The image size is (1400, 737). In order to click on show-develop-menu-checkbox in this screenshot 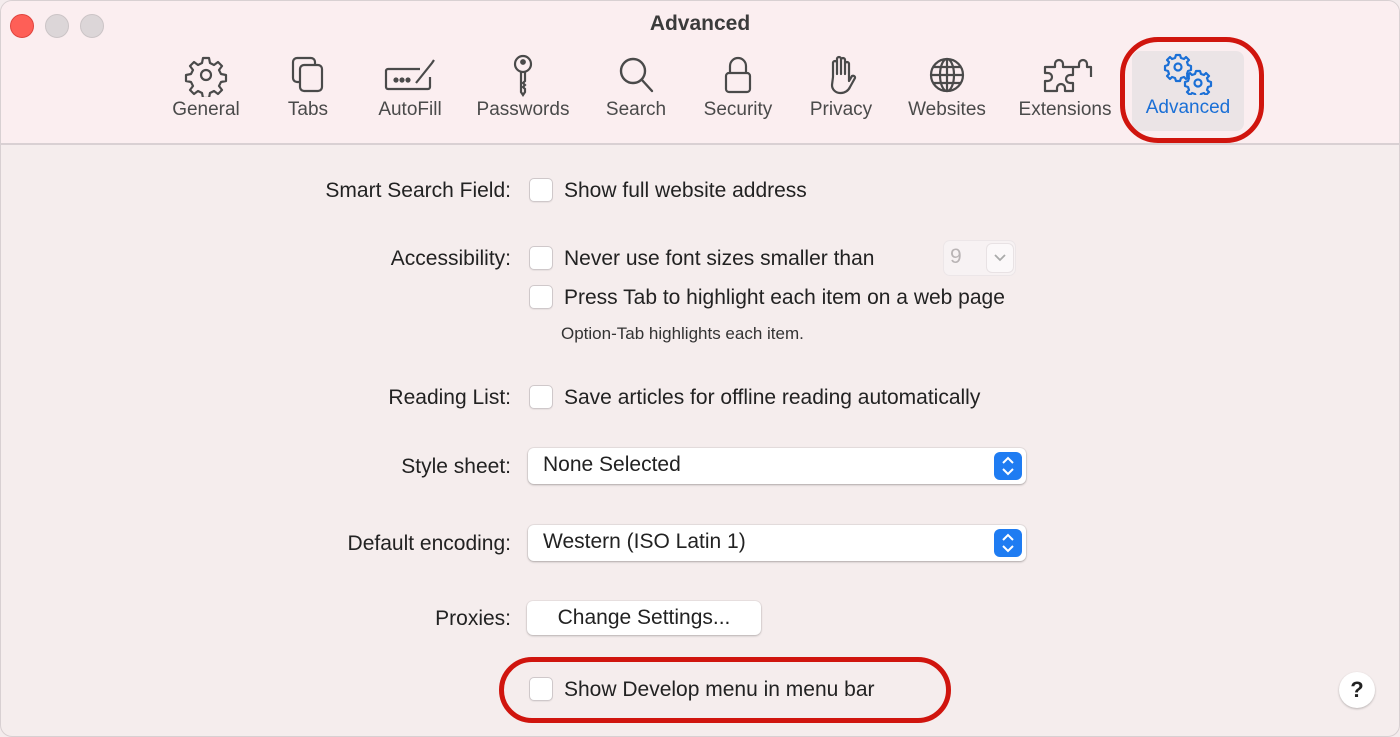, I will do `click(541, 689)`.